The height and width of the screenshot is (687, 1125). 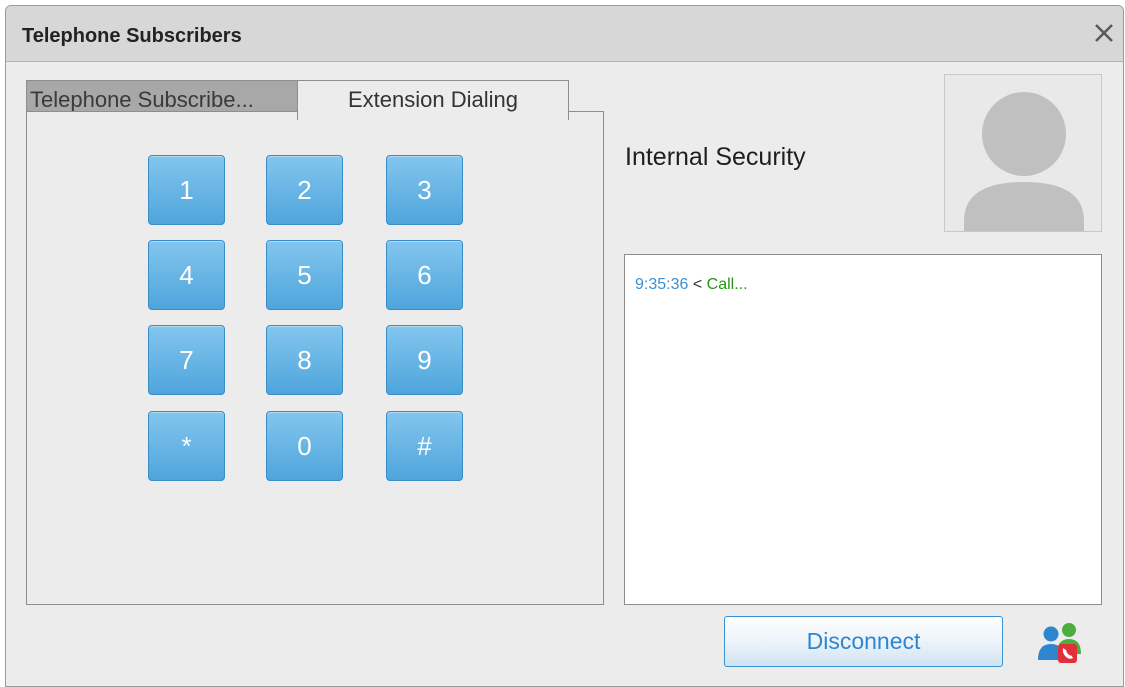 I want to click on tab-extension-dialing: Extension Dialing, so click(x=433, y=100).